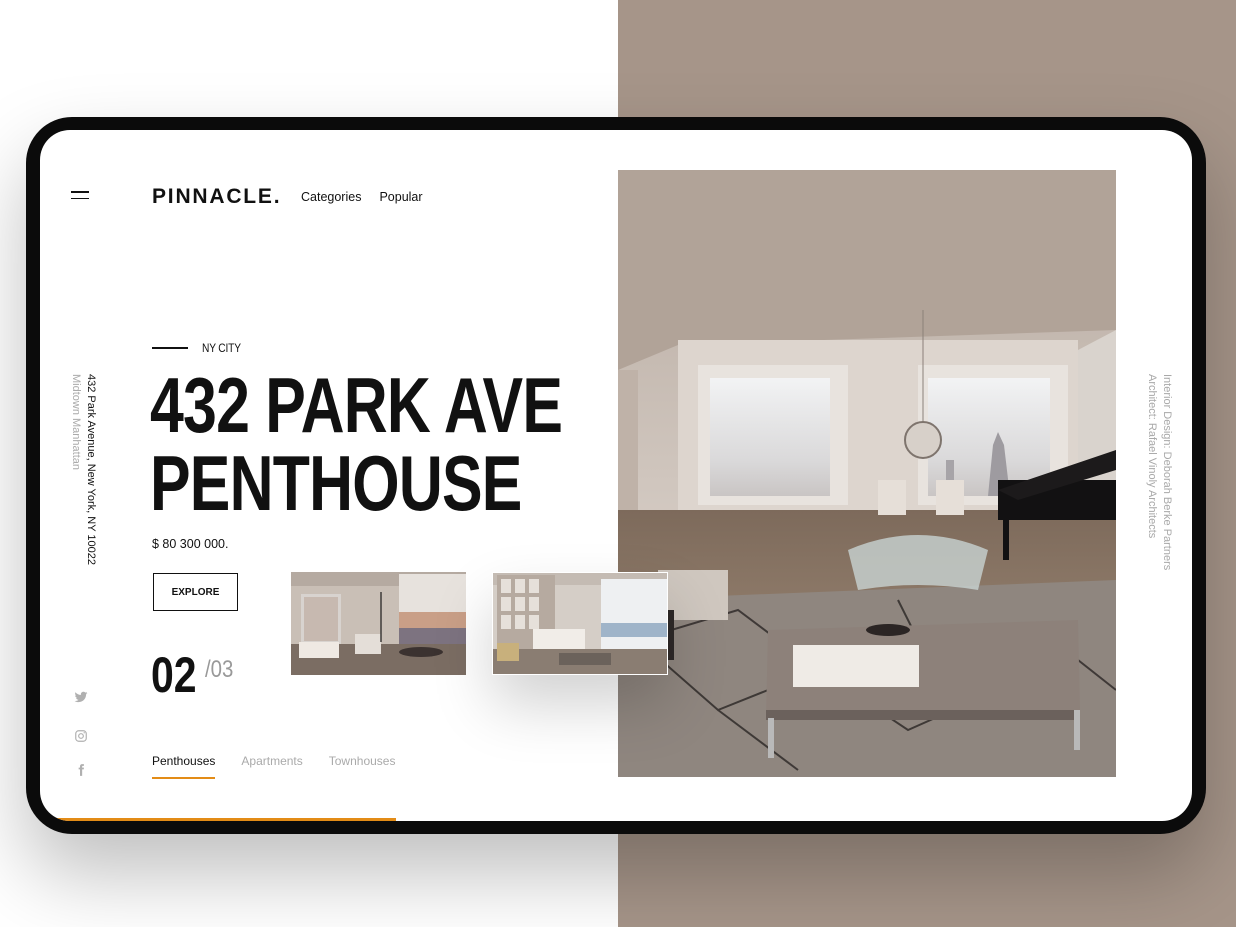 This screenshot has width=1236, height=927. I want to click on category-tabs: Penthouses Apartments Townhouses, so click(273, 766).